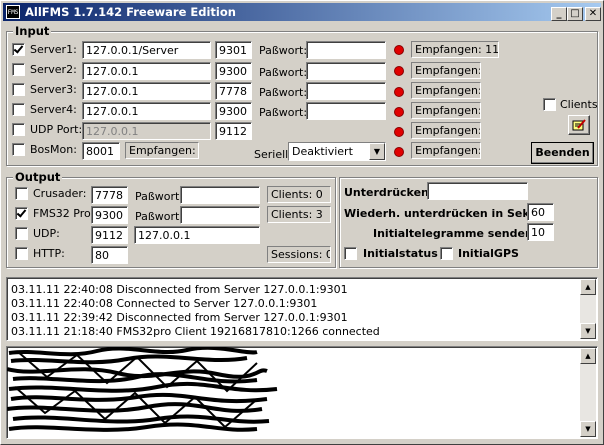 The height and width of the screenshot is (445, 604). I want to click on server2-password-input, so click(346, 71).